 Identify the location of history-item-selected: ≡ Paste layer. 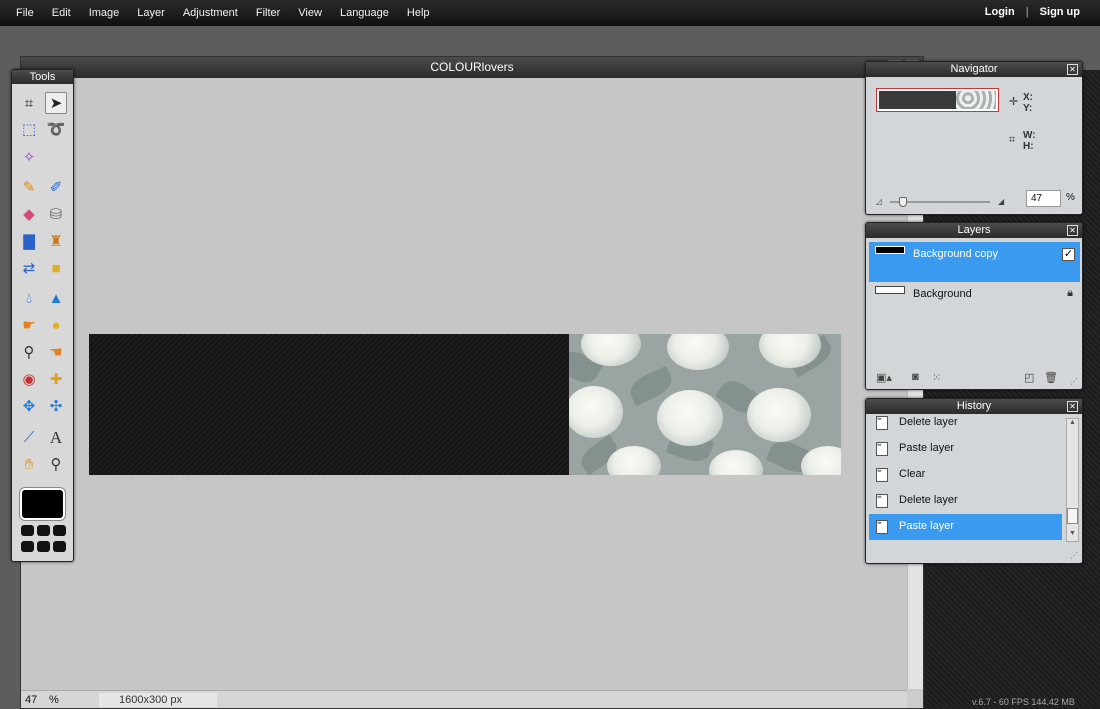
(965, 527).